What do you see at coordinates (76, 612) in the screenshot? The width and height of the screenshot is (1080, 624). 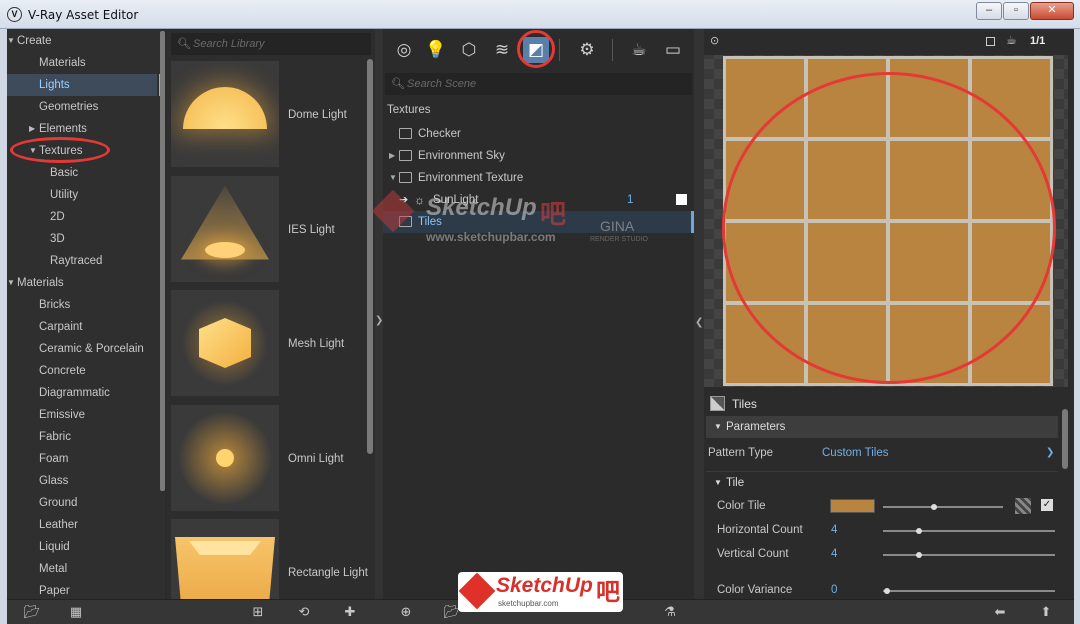 I see `library-view-icon: ▦` at bounding box center [76, 612].